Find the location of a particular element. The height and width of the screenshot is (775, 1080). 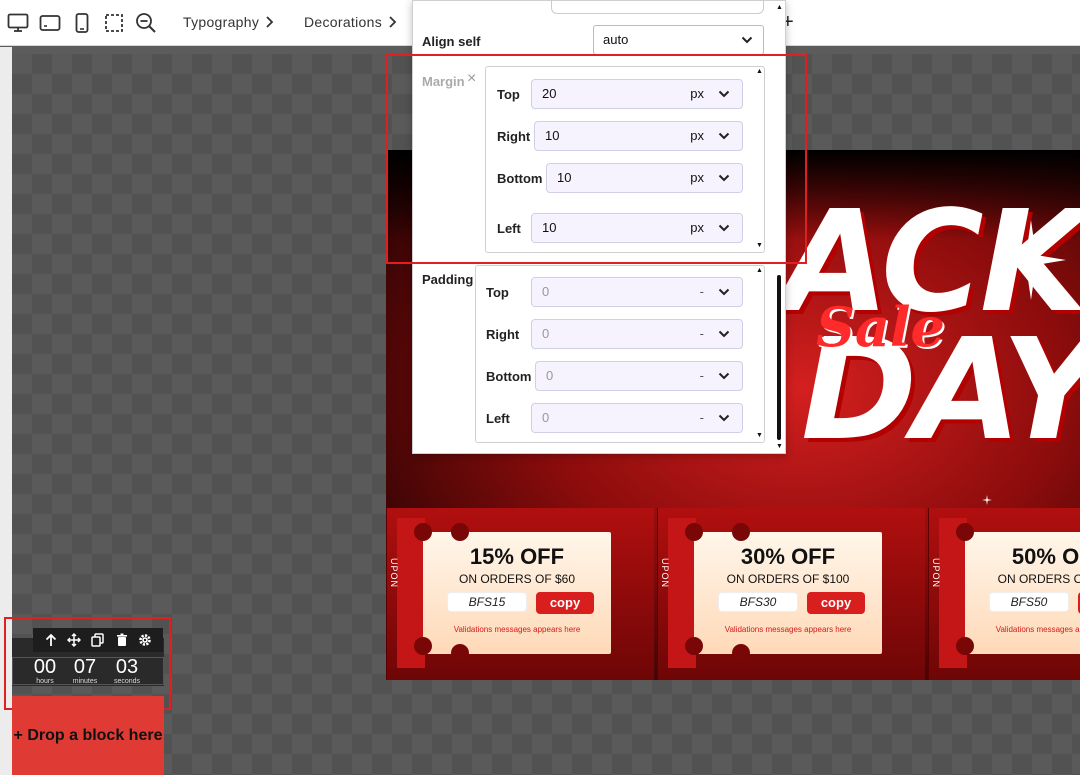

desktop-icon is located at coordinates (18, 23).